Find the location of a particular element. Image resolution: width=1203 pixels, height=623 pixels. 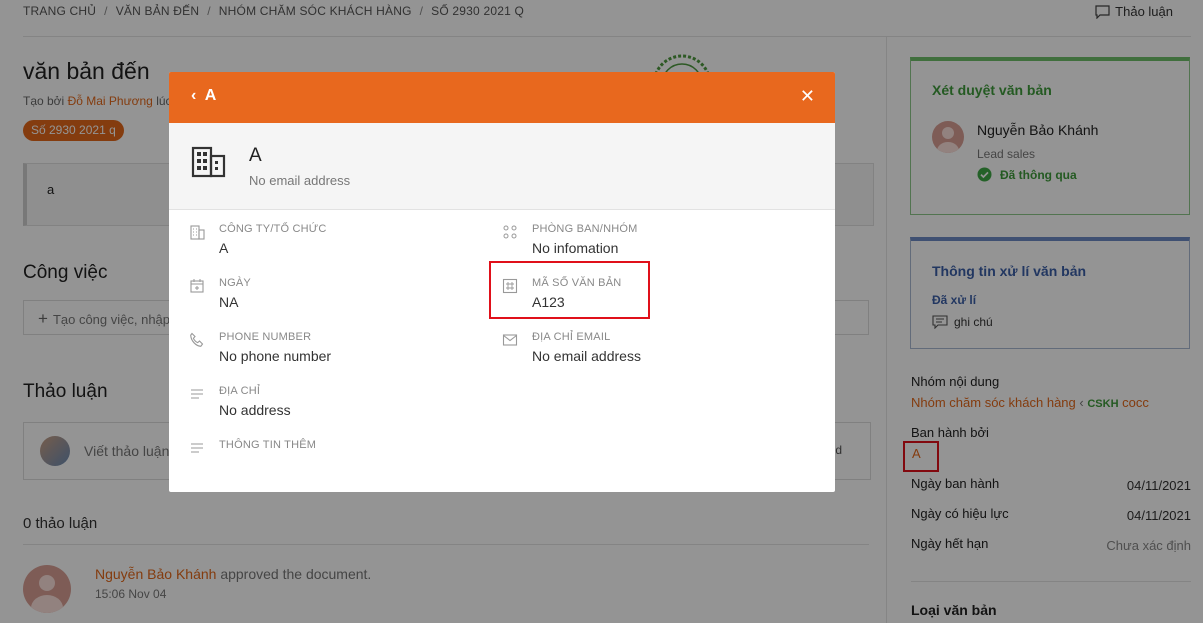

department-label: PHÒNG BAN/NHÓM is located at coordinates (585, 229).